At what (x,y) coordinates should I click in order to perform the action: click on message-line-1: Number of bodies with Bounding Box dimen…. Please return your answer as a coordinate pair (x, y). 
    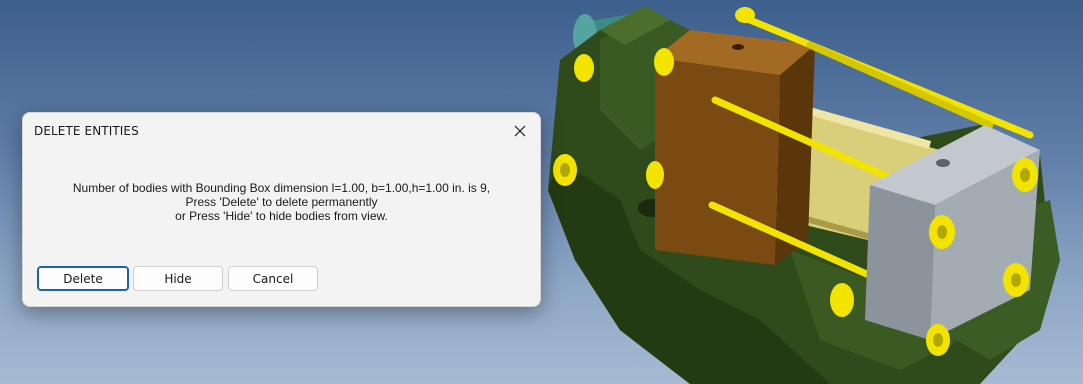
    Looking at the image, I should click on (281, 188).